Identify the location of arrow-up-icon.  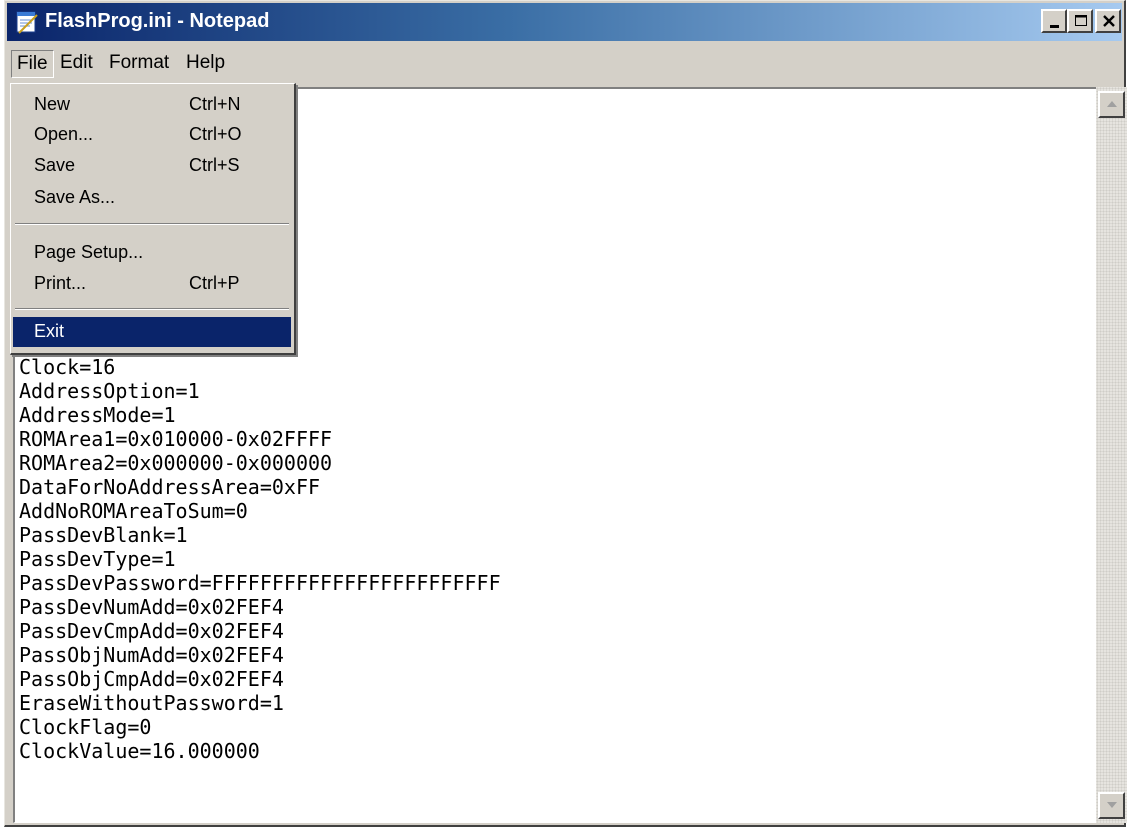
(1112, 104).